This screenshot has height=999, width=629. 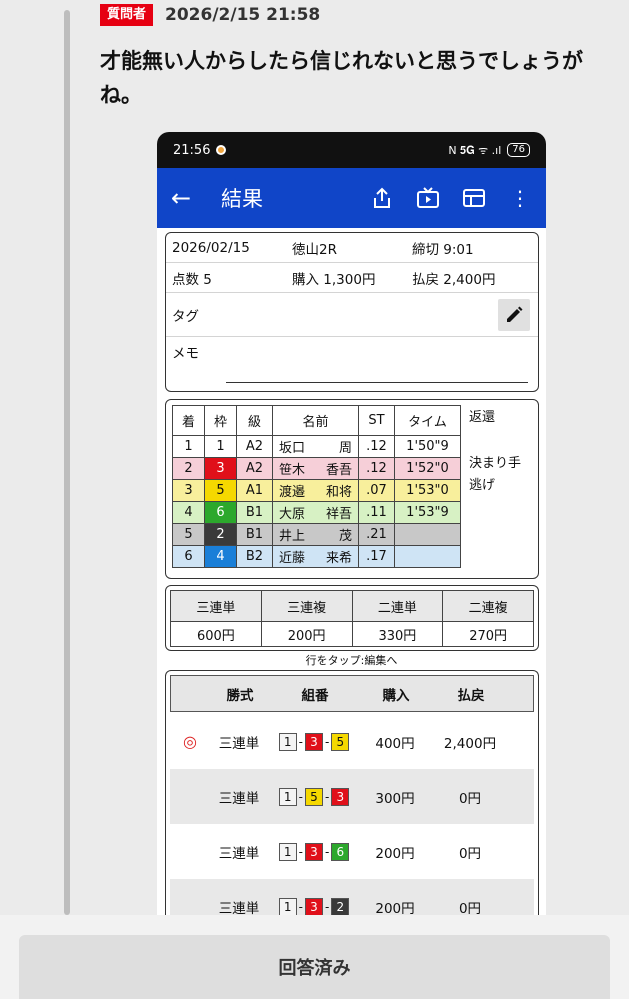 I want to click on racer-name: 大原 祥吾, so click(x=315, y=512).